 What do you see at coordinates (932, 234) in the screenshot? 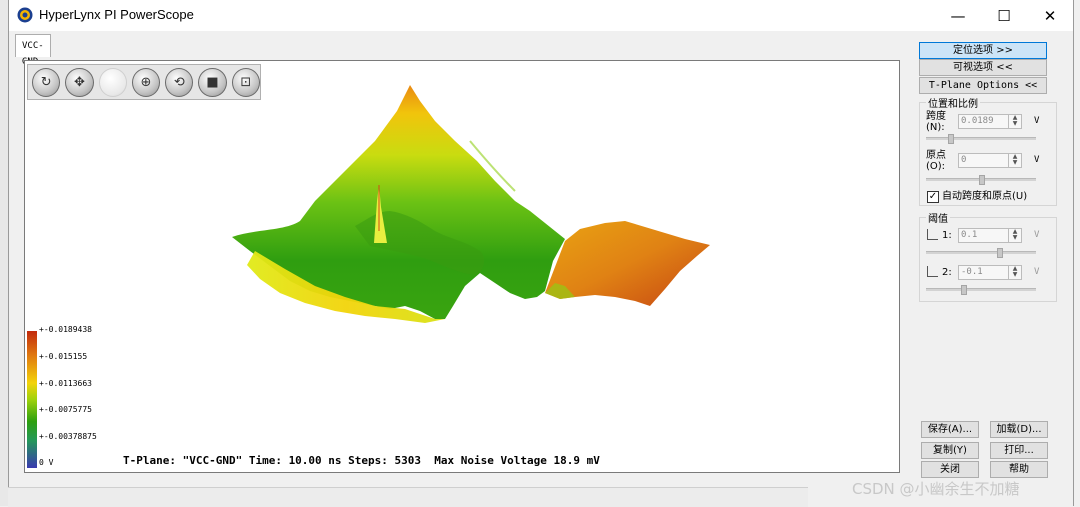
I see `threshold-1-checkbox` at bounding box center [932, 234].